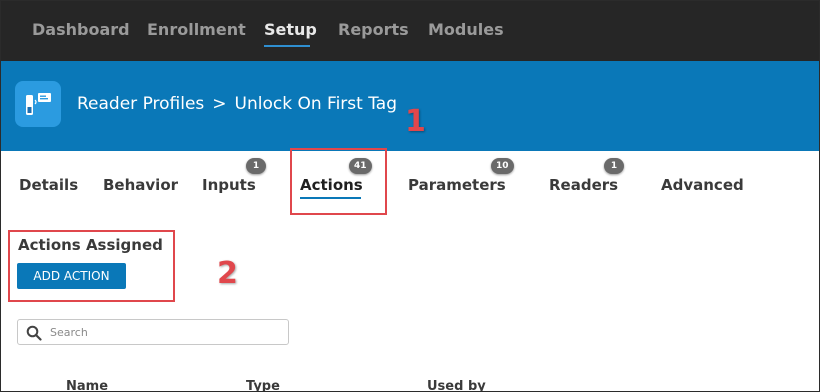  Describe the element at coordinates (456, 385) in the screenshot. I see `column-header-used-by: Used by` at that location.